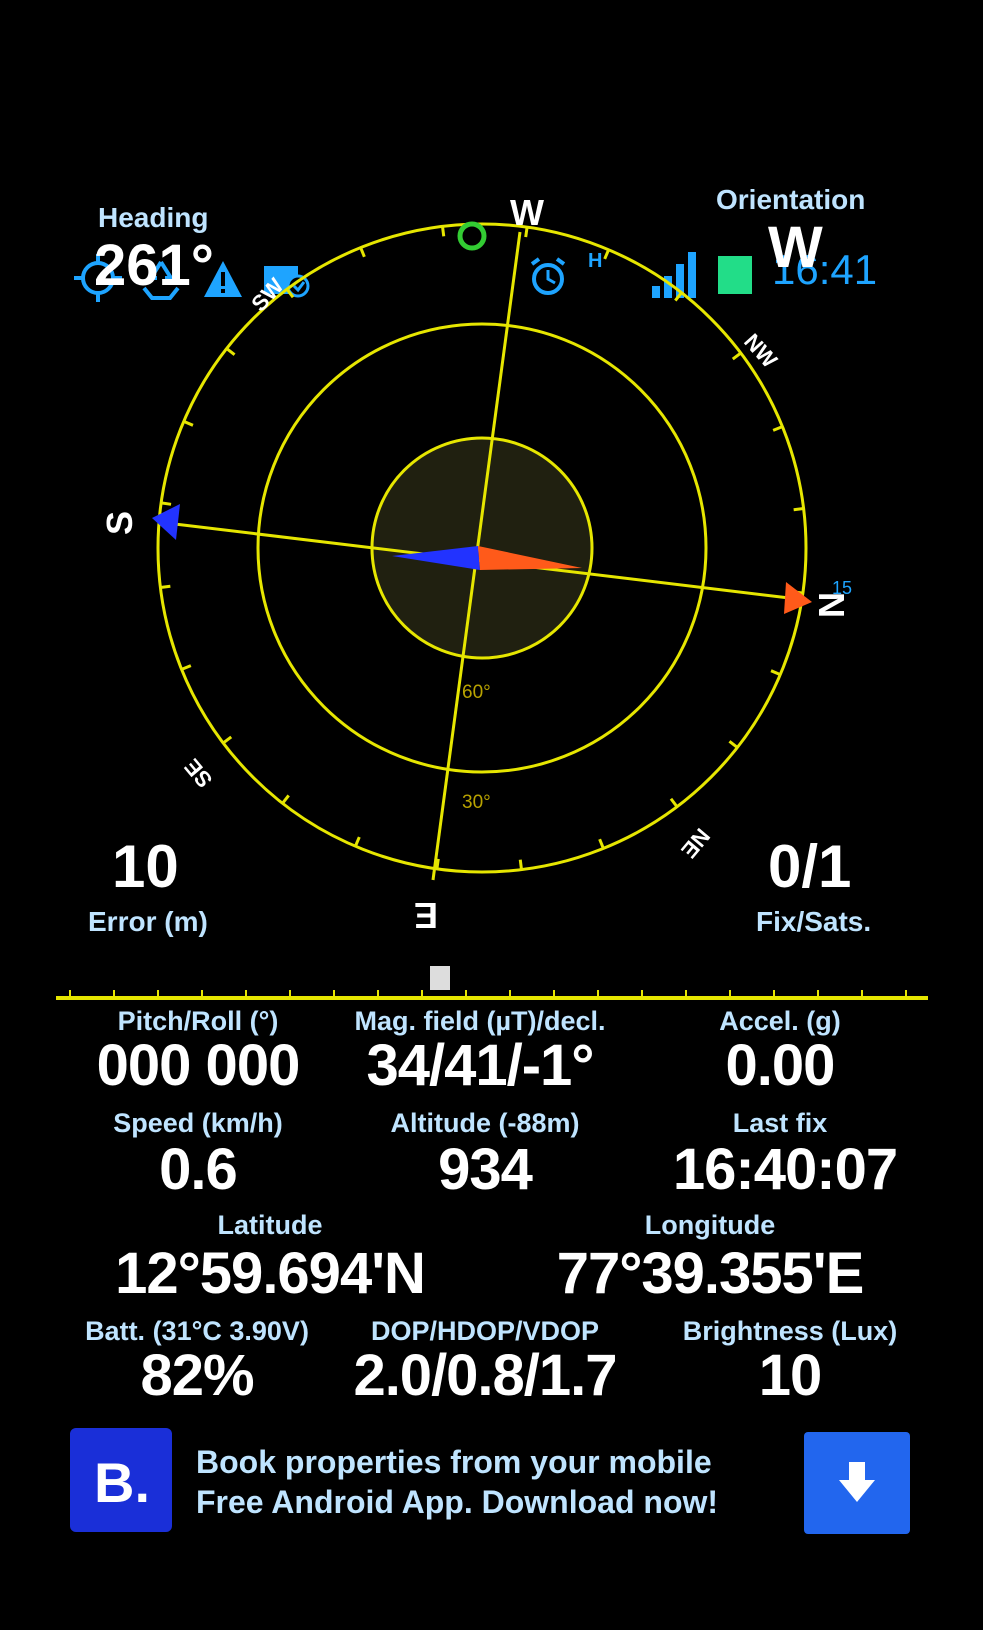  I want to click on battery-stat-value: 82%, so click(197, 1375).